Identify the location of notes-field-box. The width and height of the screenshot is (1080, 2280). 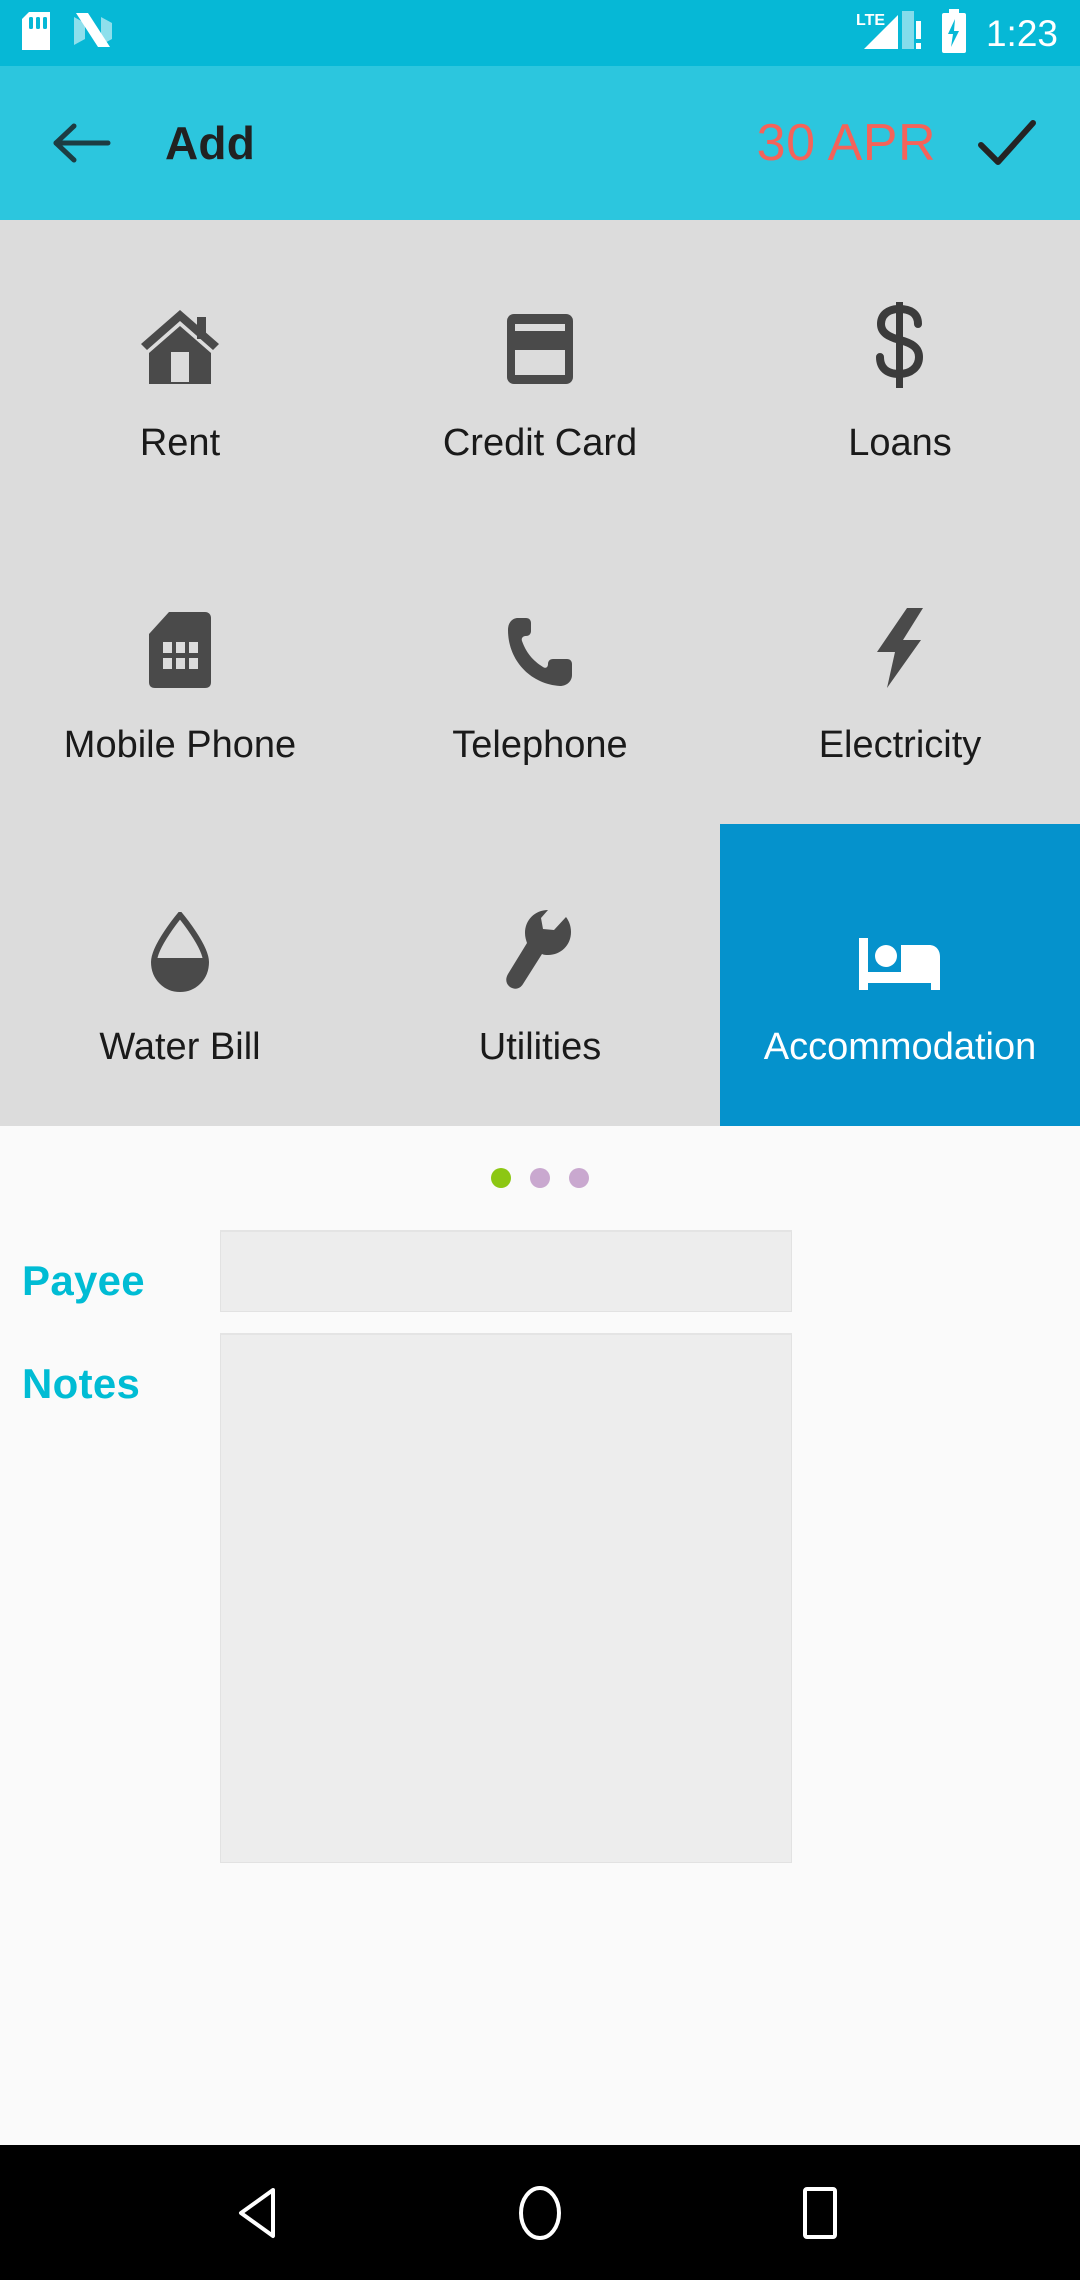
(506, 1598).